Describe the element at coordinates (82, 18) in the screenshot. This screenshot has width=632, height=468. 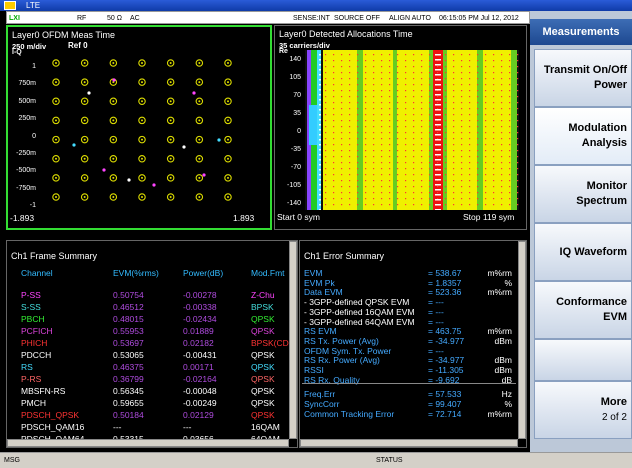
I see `rf-input-label: RF` at that location.